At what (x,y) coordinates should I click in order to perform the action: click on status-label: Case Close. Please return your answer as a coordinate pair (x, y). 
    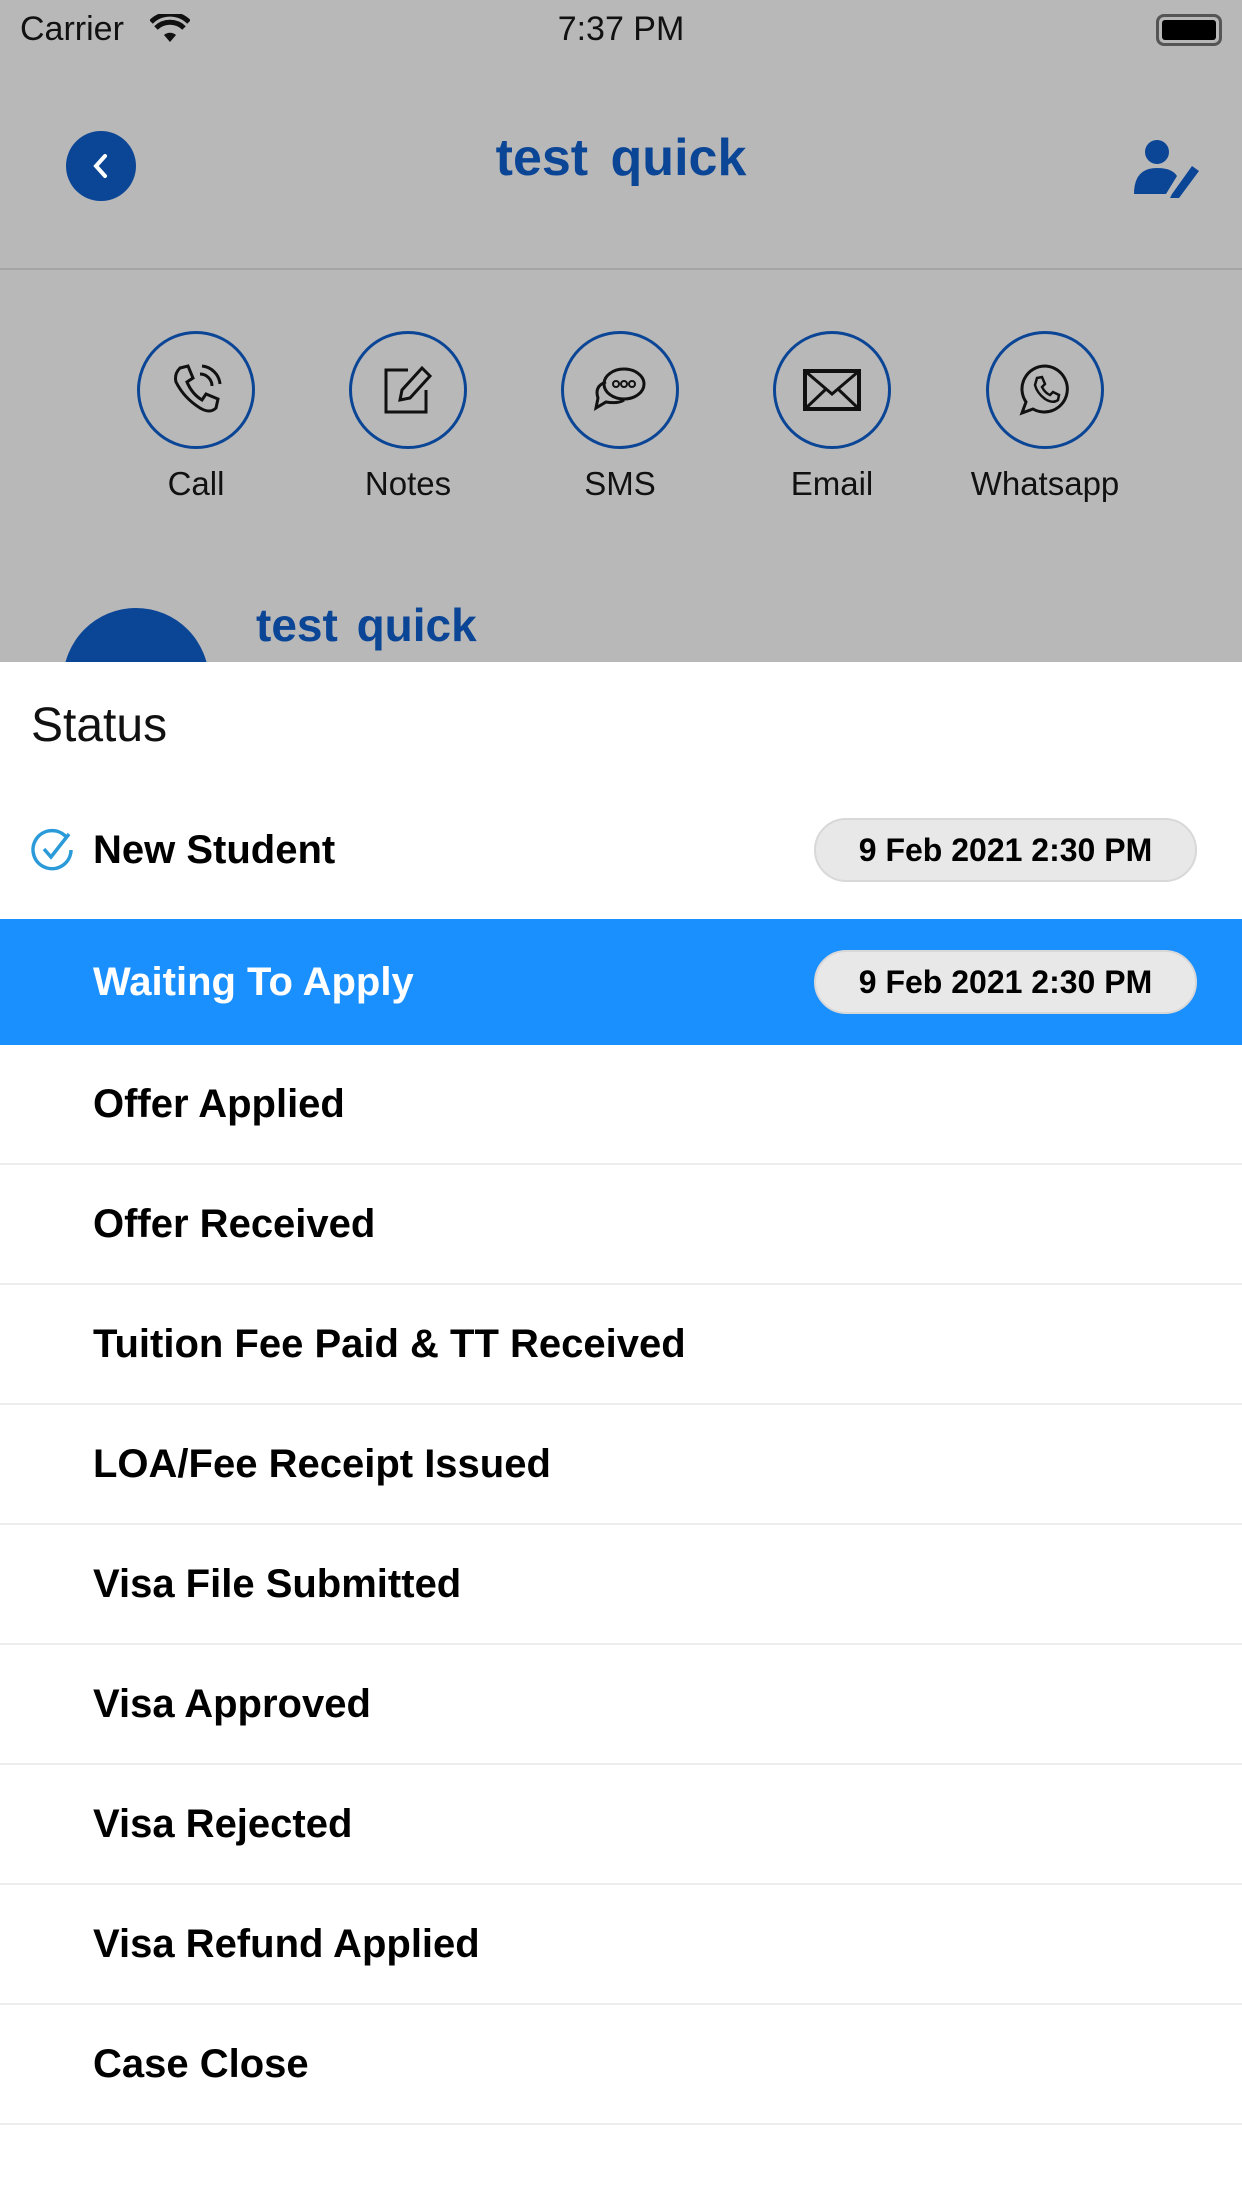
    Looking at the image, I should click on (201, 2063).